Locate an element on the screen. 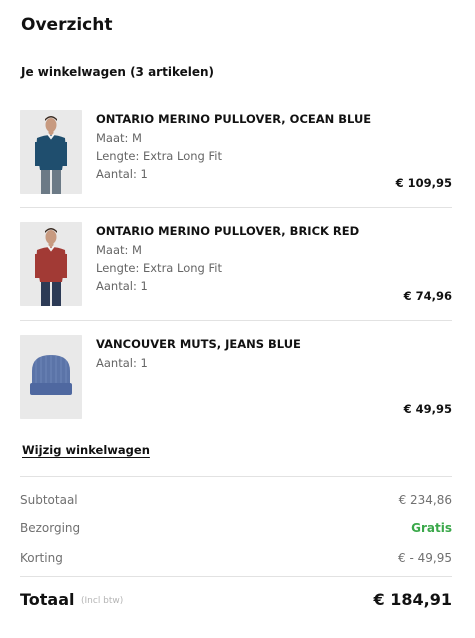 The image size is (475, 638). product-name: ONTARIO MERINO PULLOVER, BRICK RED is located at coordinates (227, 231).